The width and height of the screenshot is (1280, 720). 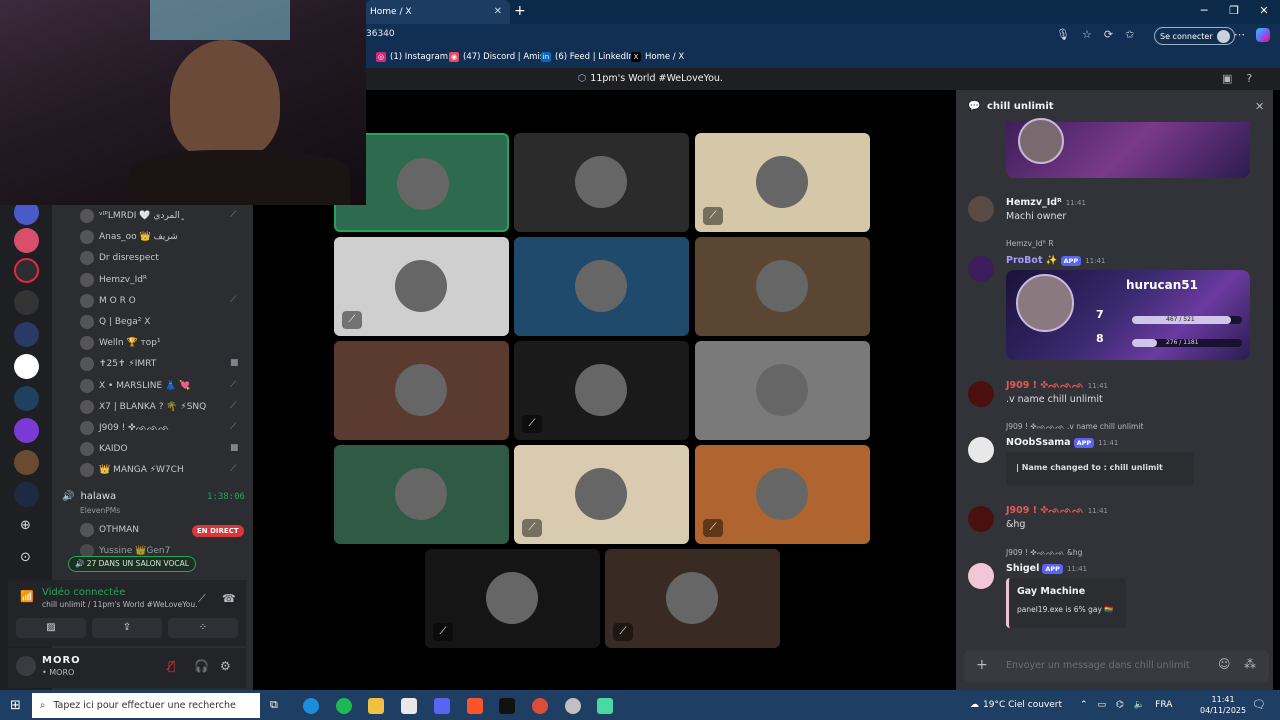 I want to click on extensions-icon: ⟳, so click(x=1108, y=34).